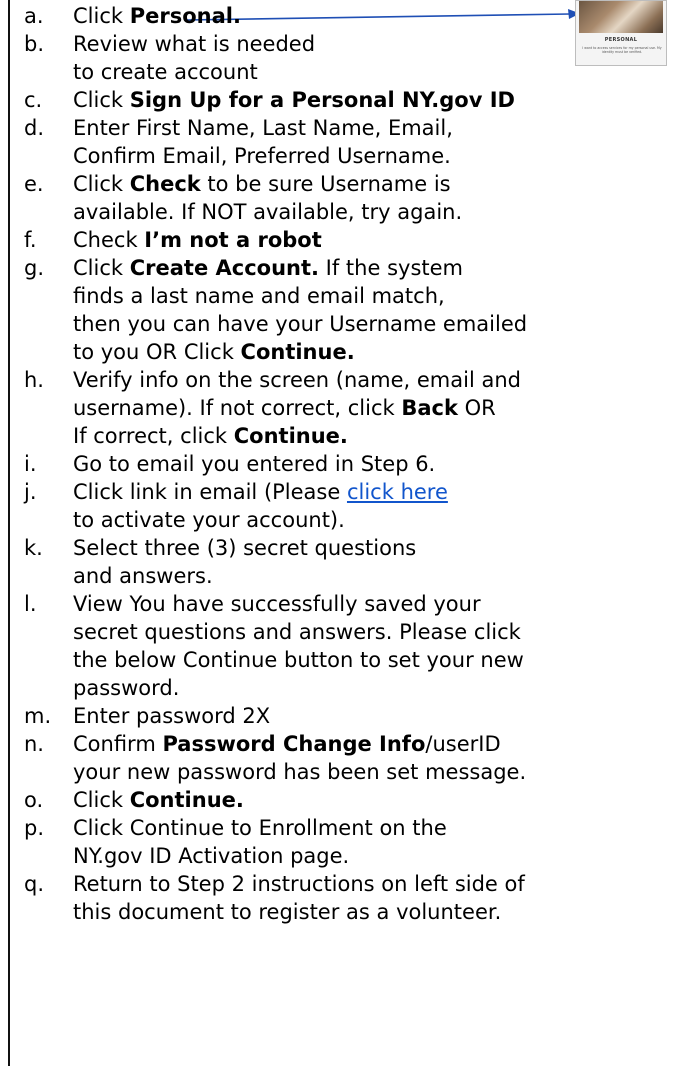 This screenshot has height=1066, width=674. I want to click on step-letter: n., so click(34, 744).